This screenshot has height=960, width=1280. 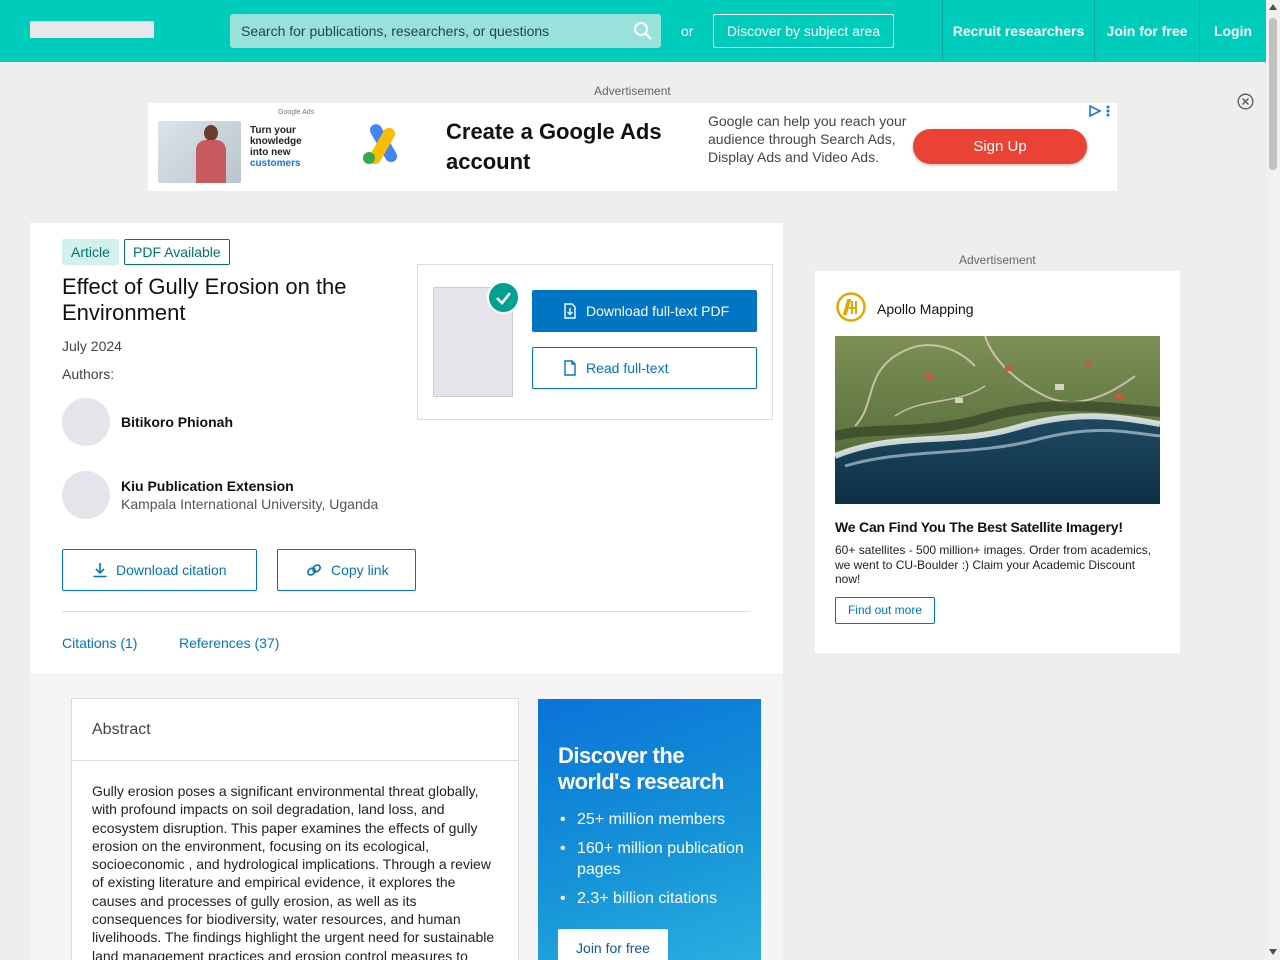 What do you see at coordinates (250, 504) in the screenshot?
I see `author-affiliation: Kampala International University, Uganda` at bounding box center [250, 504].